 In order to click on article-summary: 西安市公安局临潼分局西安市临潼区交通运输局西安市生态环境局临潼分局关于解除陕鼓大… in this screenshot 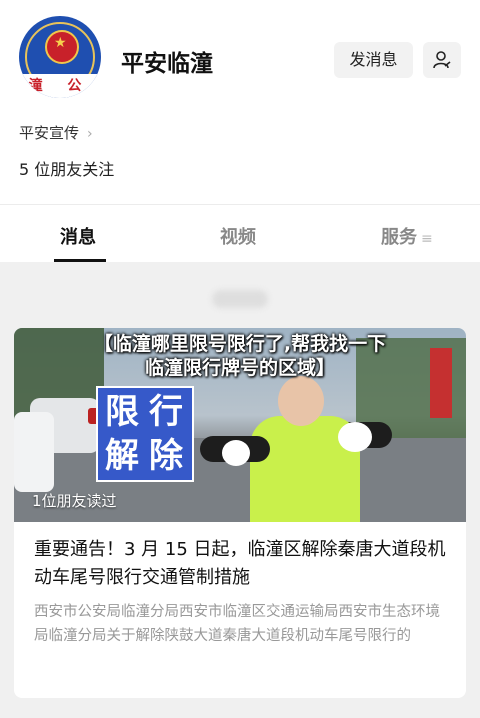, I will do `click(237, 624)`.